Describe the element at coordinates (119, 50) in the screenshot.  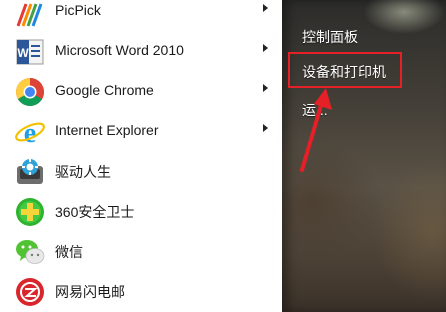
I see `program-label: Microsoft Word 2010` at that location.